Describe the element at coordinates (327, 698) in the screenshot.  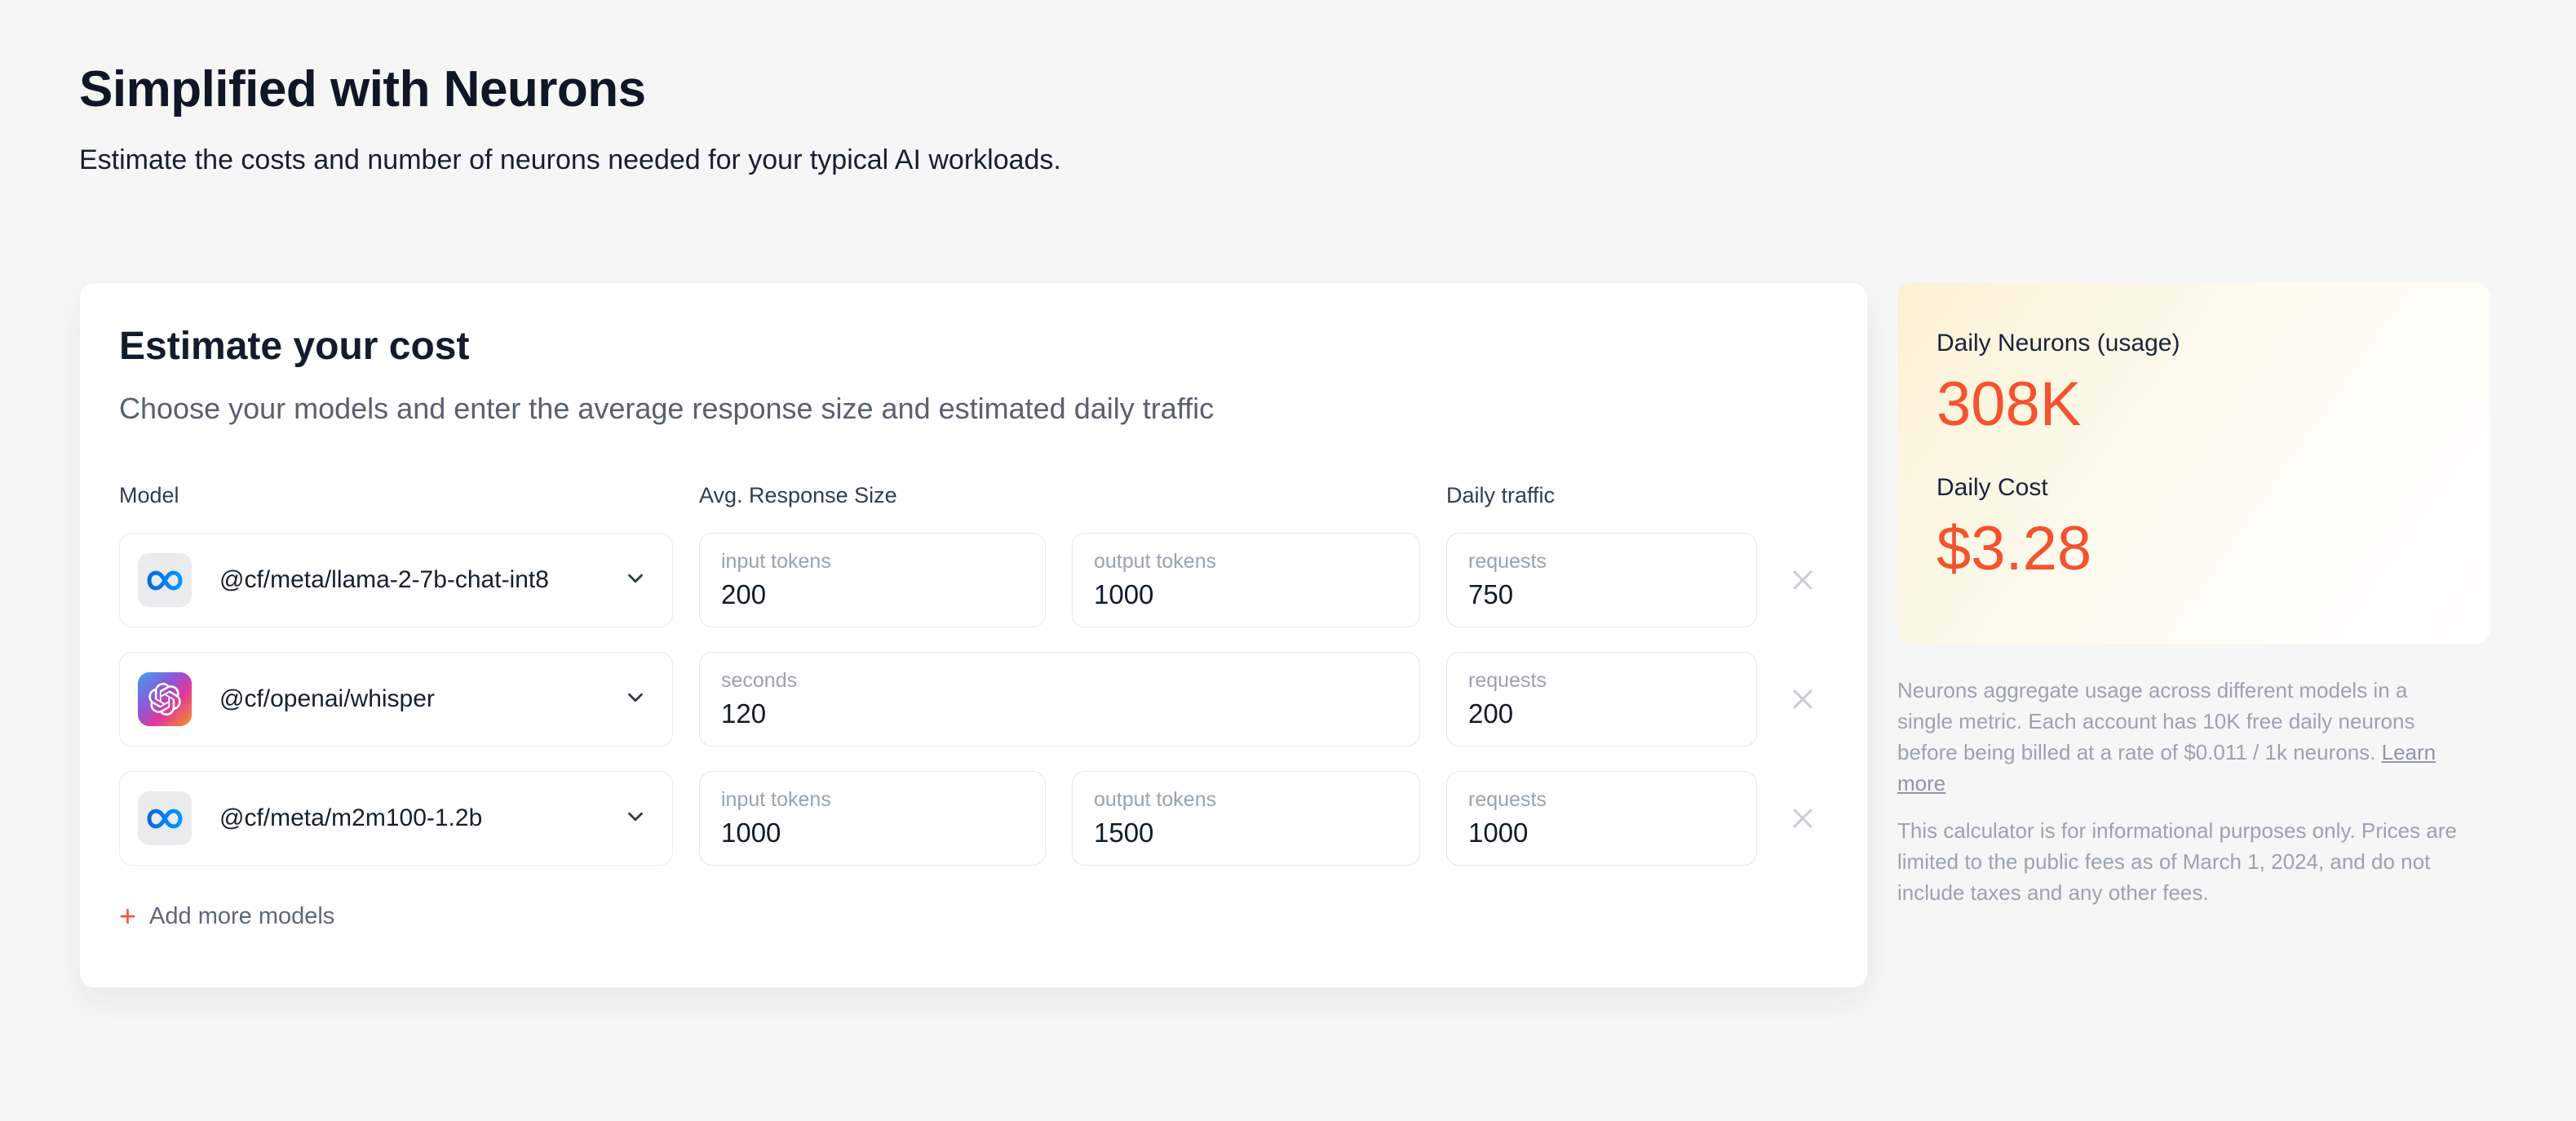
I see `model-name: @cf/openai/whisper` at that location.